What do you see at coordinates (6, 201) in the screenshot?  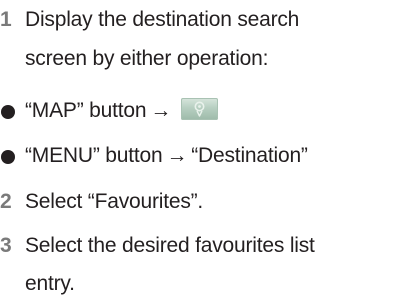 I see `step-number: 2` at bounding box center [6, 201].